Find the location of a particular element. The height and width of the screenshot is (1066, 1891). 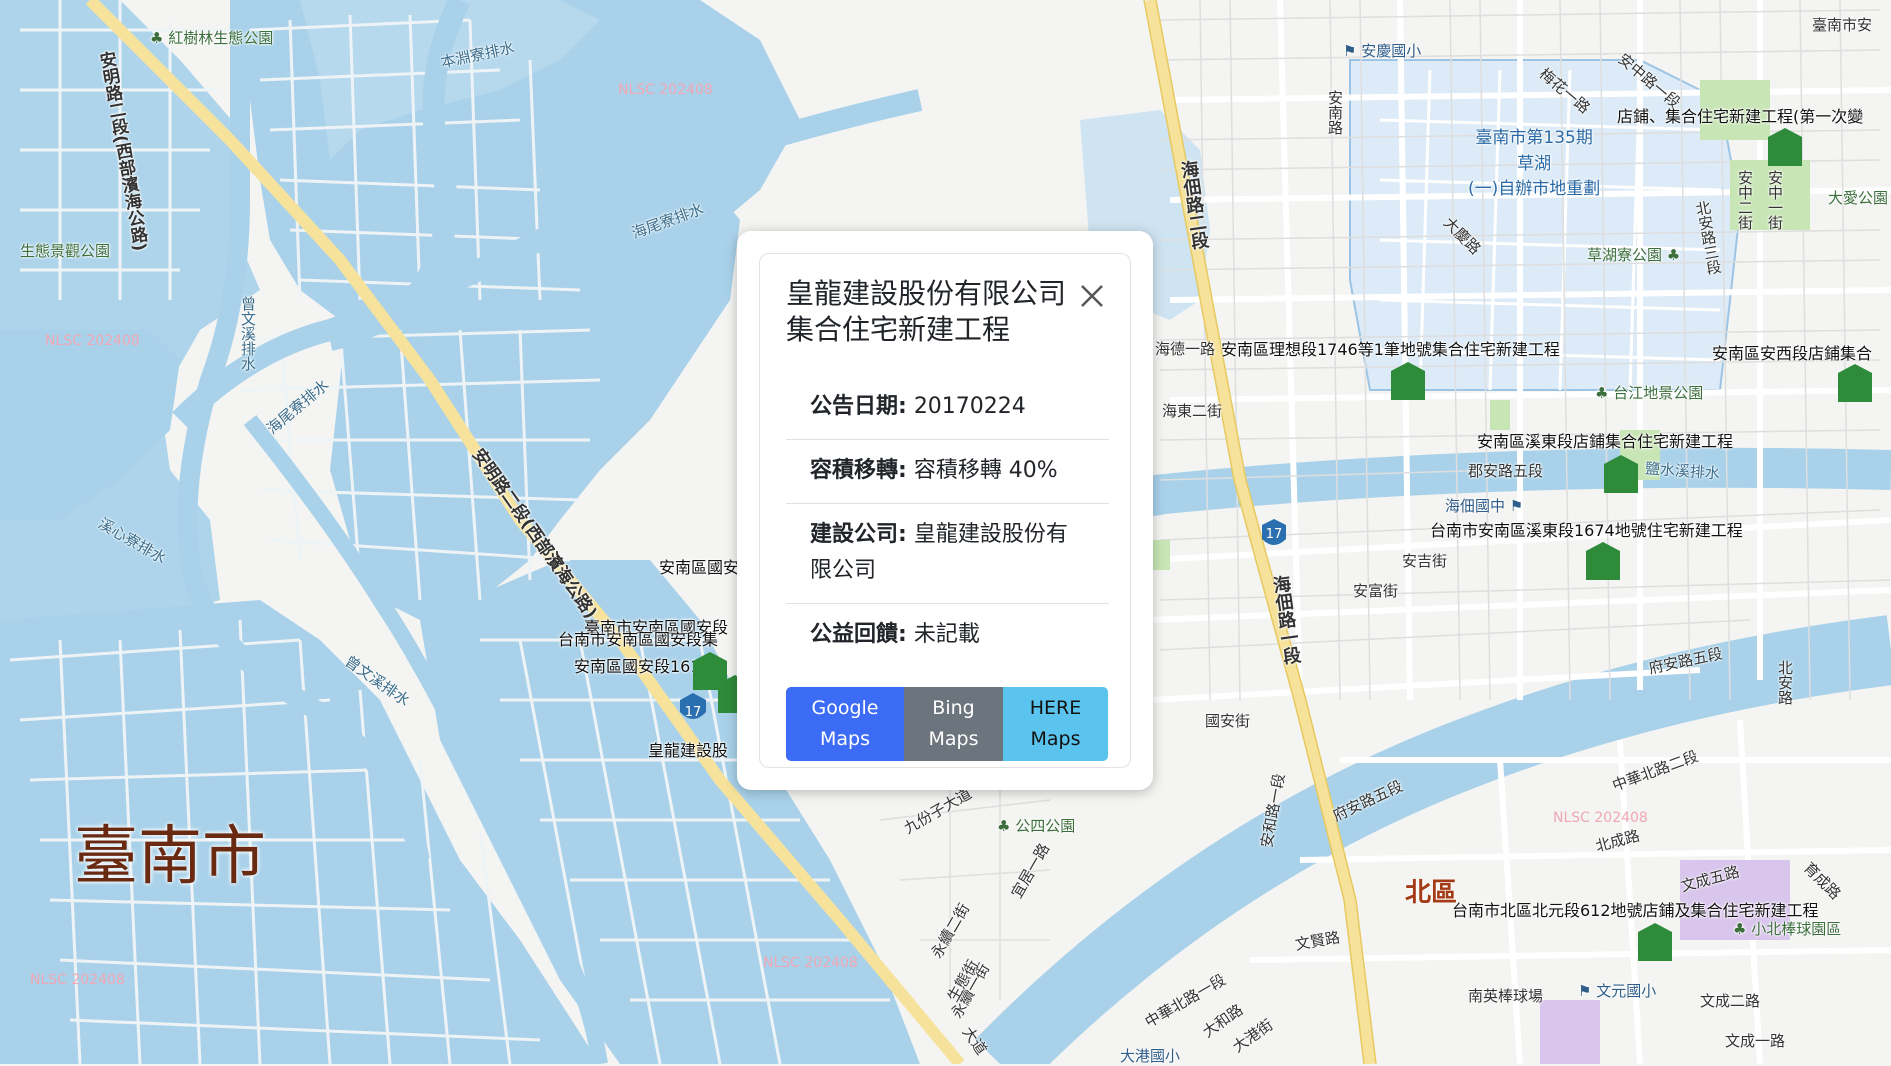

road-label: 北安路 is located at coordinates (1785, 682).